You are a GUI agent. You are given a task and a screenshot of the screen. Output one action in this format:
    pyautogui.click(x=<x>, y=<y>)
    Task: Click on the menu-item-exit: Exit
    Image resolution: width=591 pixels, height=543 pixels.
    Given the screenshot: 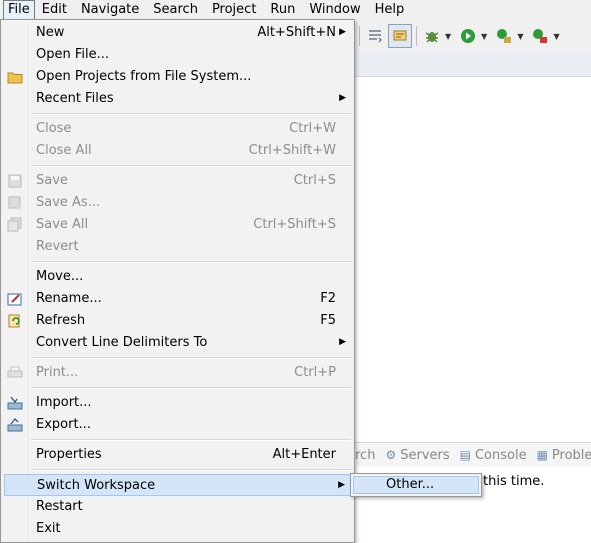 What is the action you would take?
    pyautogui.click(x=177, y=529)
    